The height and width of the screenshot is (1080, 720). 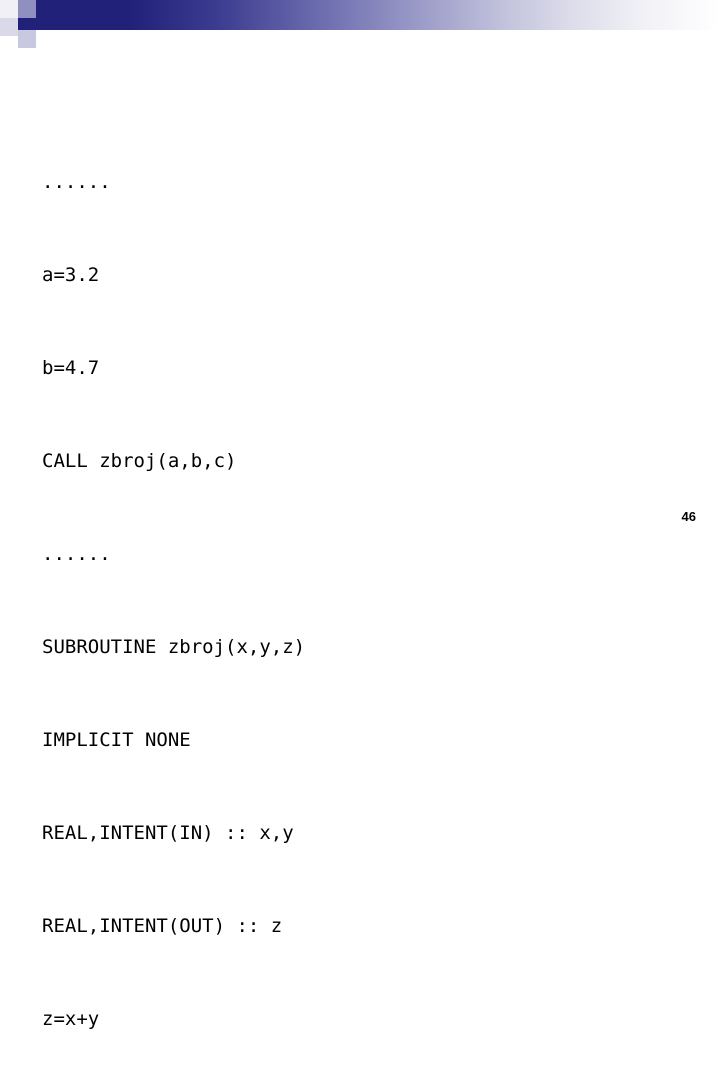 What do you see at coordinates (360, 15) in the screenshot?
I see `slide-header-band` at bounding box center [360, 15].